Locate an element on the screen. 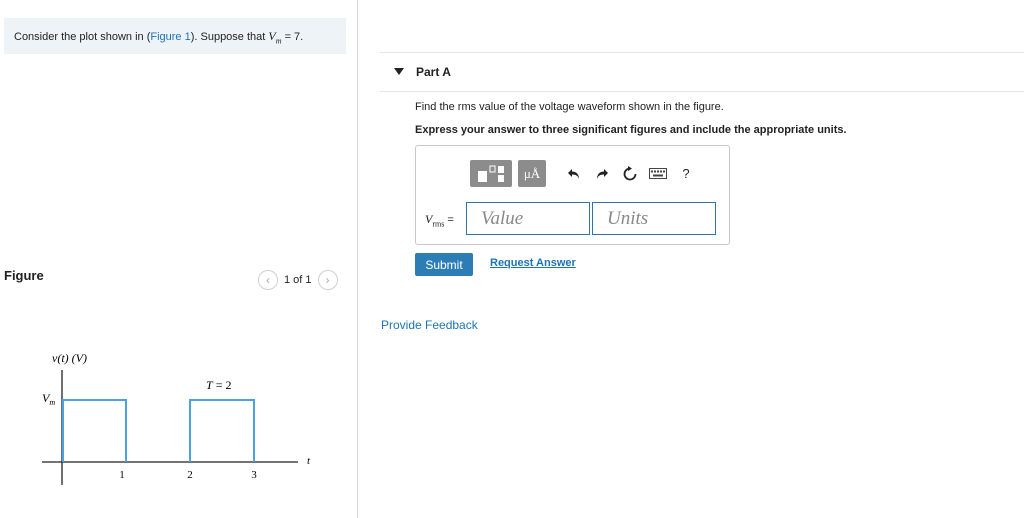  caret-down-icon is located at coordinates (399, 71).